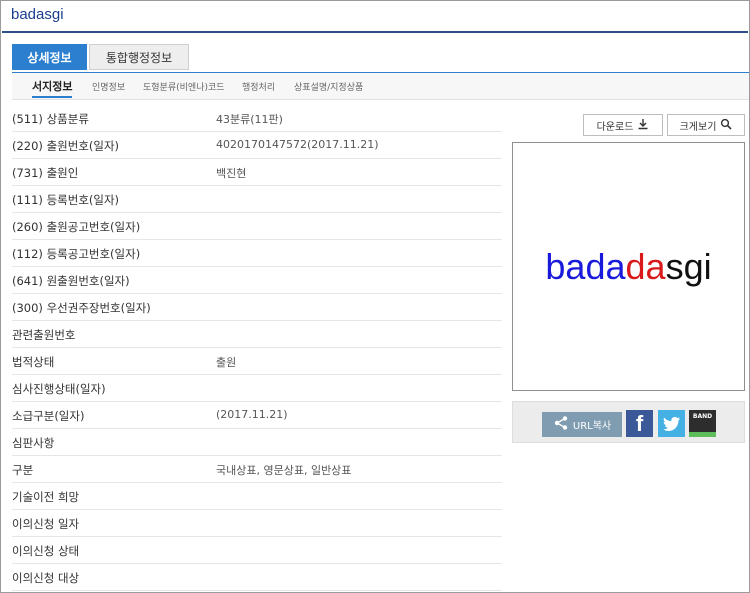  Describe the element at coordinates (76, 254) in the screenshot. I see `detail-label: (112) 등록공고번호(일자)` at that location.